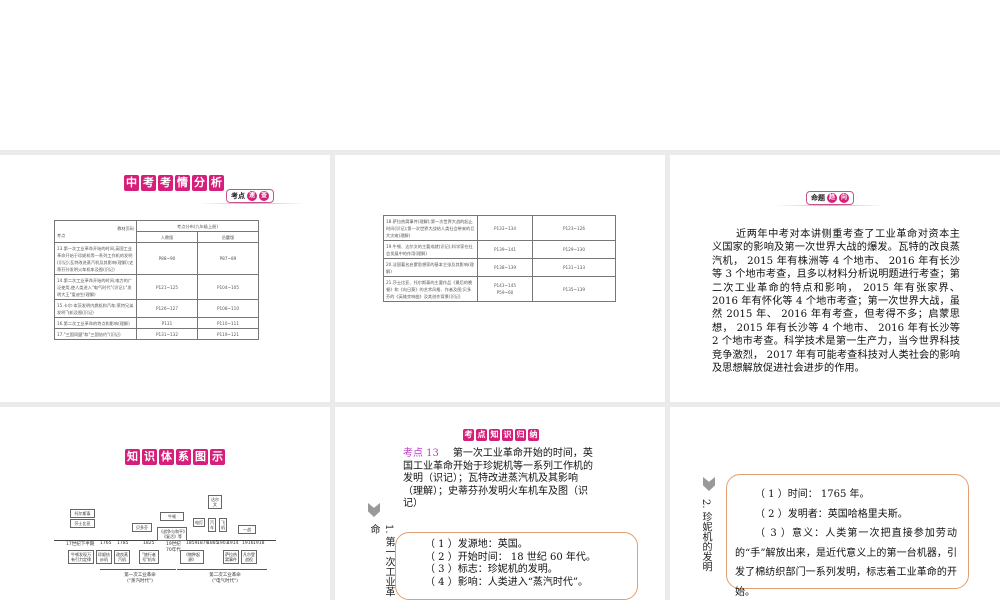  I want to click on year-label: 1859, so click(192, 543).